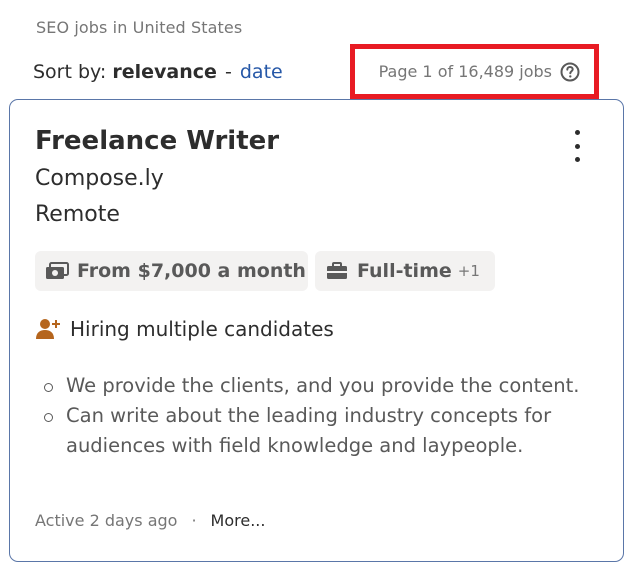  What do you see at coordinates (164, 72) in the screenshot?
I see `sort-relevance: relevance` at bounding box center [164, 72].